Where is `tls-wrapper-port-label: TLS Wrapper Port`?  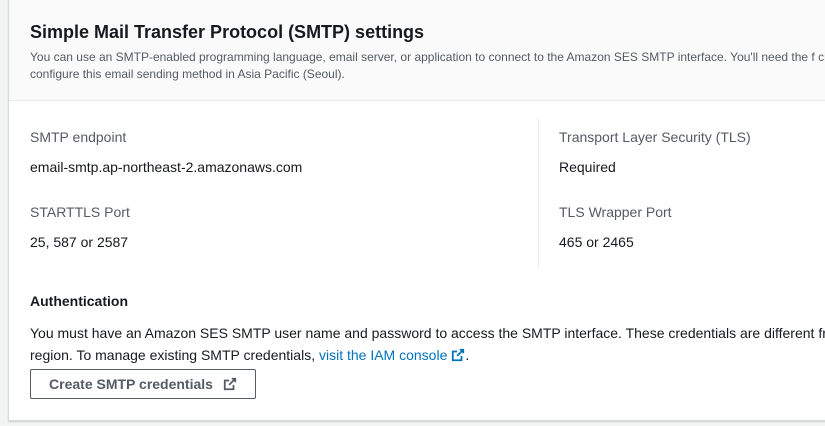 tls-wrapper-port-label: TLS Wrapper Port is located at coordinates (615, 212).